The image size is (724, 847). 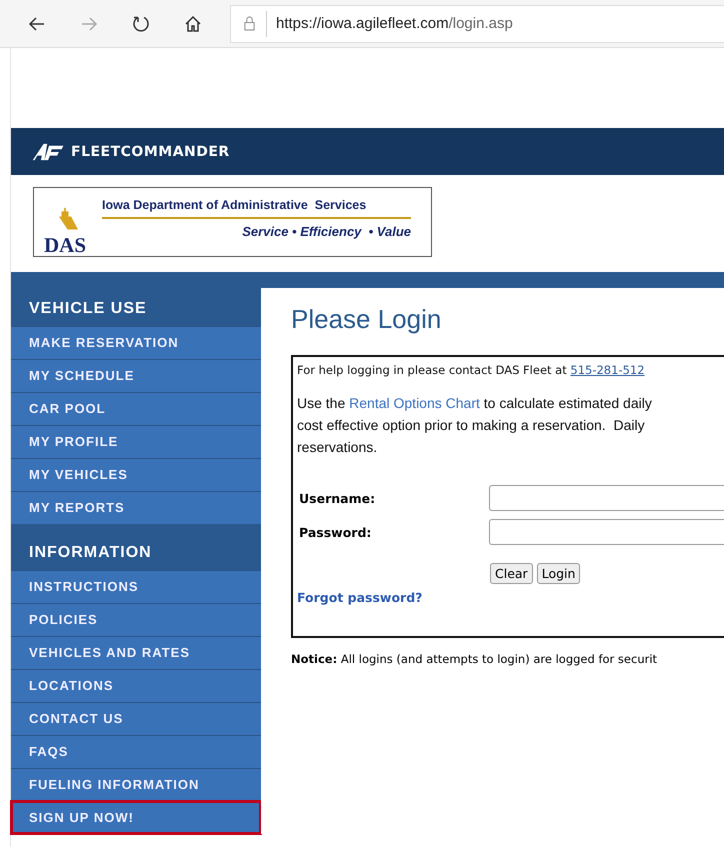 I want to click on form-button: Clear, so click(x=511, y=573).